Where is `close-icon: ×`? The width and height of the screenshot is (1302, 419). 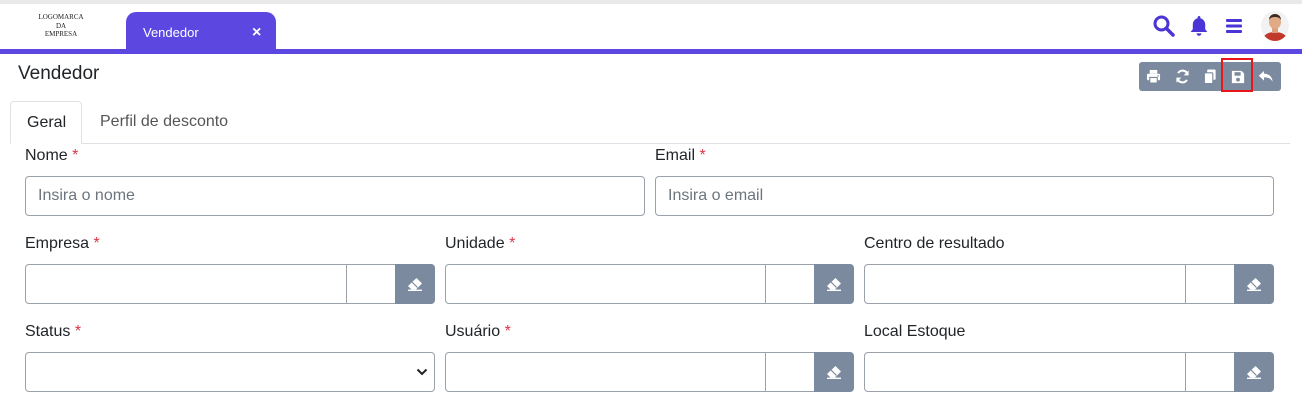 close-icon: × is located at coordinates (256, 33).